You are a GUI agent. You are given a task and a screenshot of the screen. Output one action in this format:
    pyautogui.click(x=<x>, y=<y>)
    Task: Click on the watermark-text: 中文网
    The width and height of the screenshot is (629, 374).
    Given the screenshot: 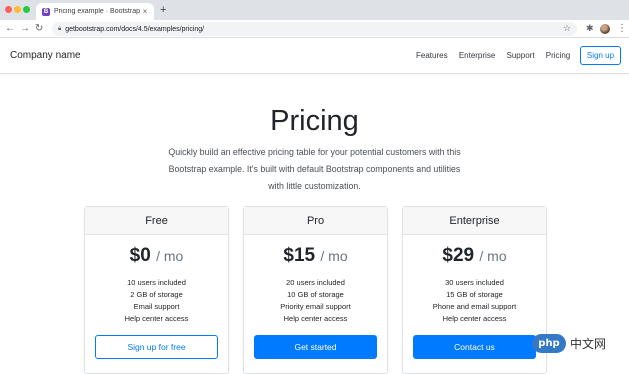 What is the action you would take?
    pyautogui.click(x=588, y=343)
    